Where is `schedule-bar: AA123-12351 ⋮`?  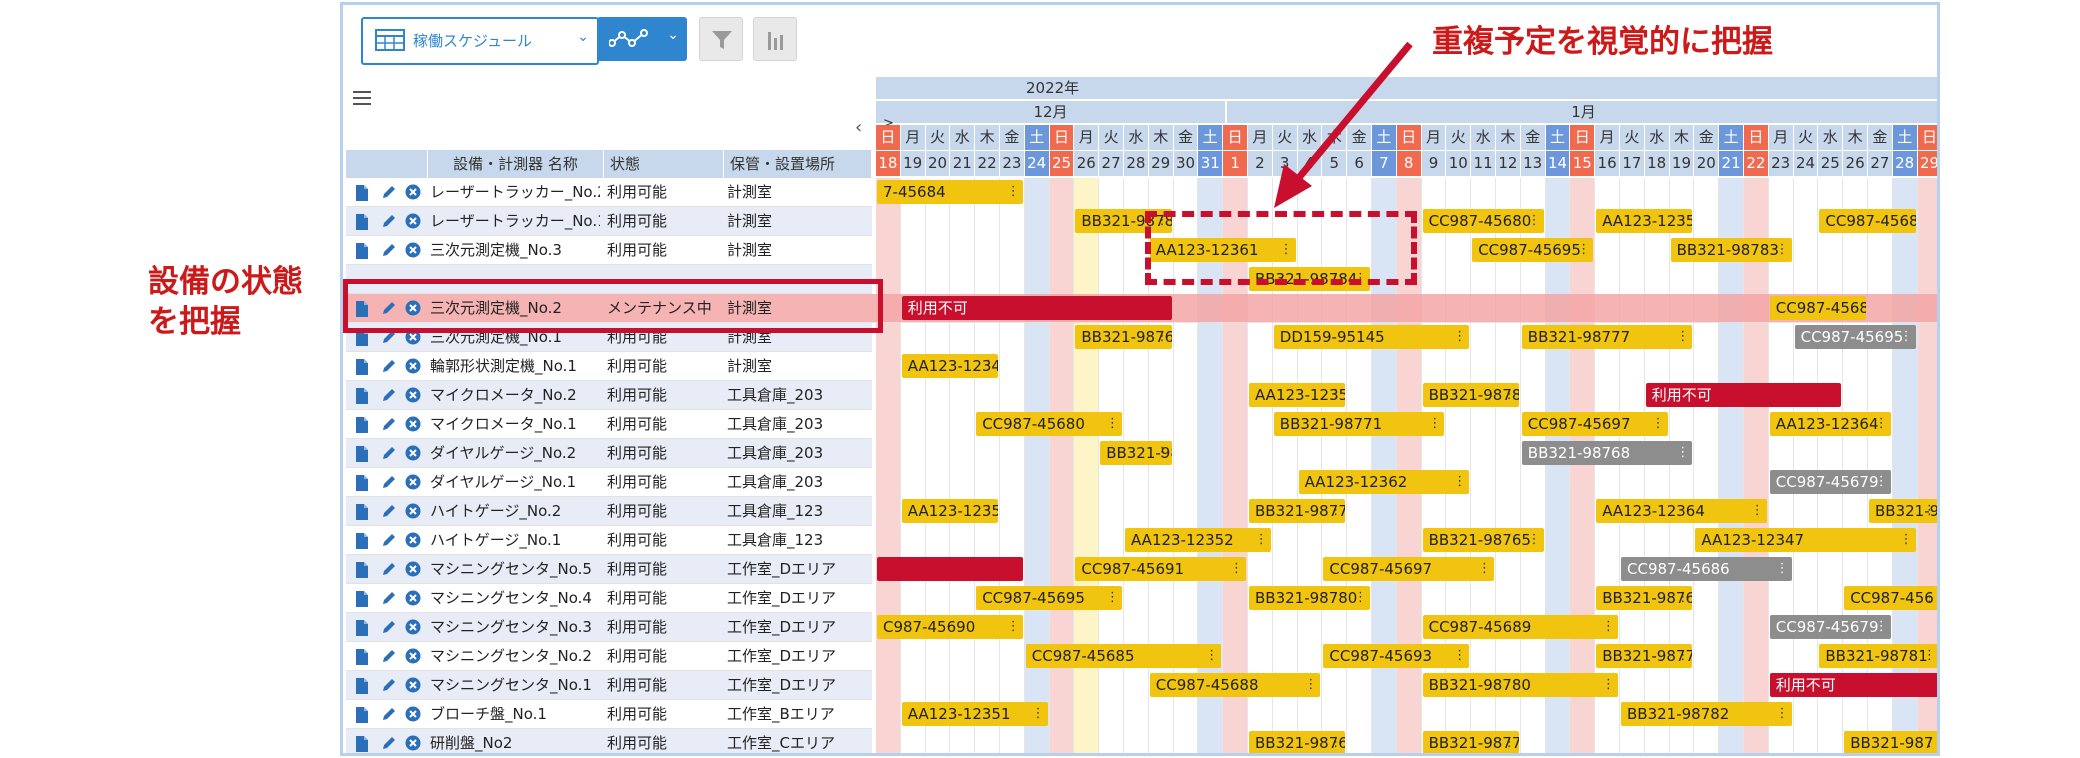 schedule-bar: AA123-12351 ⋮ is located at coordinates (974, 714).